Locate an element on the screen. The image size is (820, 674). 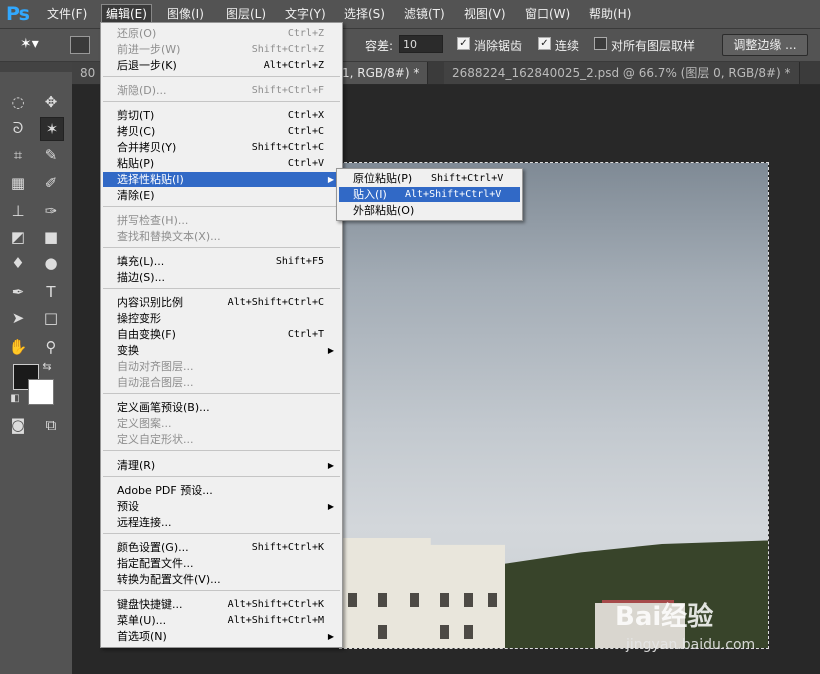
tab-document-1: 80 is located at coordinates (86, 73).